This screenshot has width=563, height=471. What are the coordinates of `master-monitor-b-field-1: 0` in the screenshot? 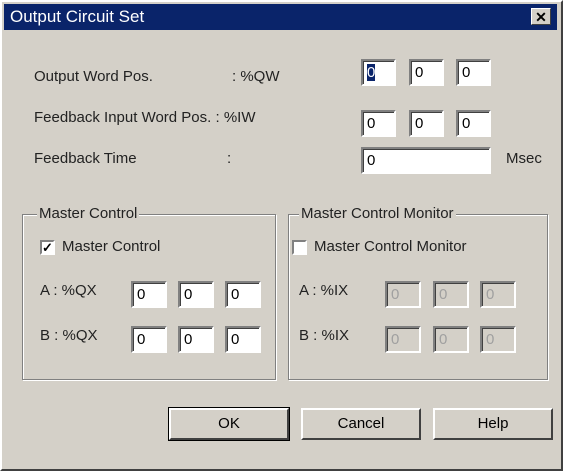 It's located at (403, 339).